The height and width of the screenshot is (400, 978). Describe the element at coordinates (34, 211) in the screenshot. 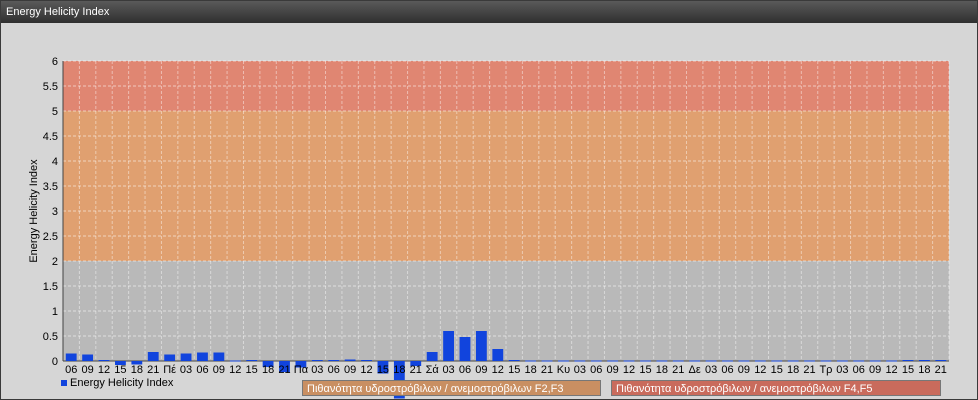

I see `y-axis-label: Energy Helicity Index` at that location.